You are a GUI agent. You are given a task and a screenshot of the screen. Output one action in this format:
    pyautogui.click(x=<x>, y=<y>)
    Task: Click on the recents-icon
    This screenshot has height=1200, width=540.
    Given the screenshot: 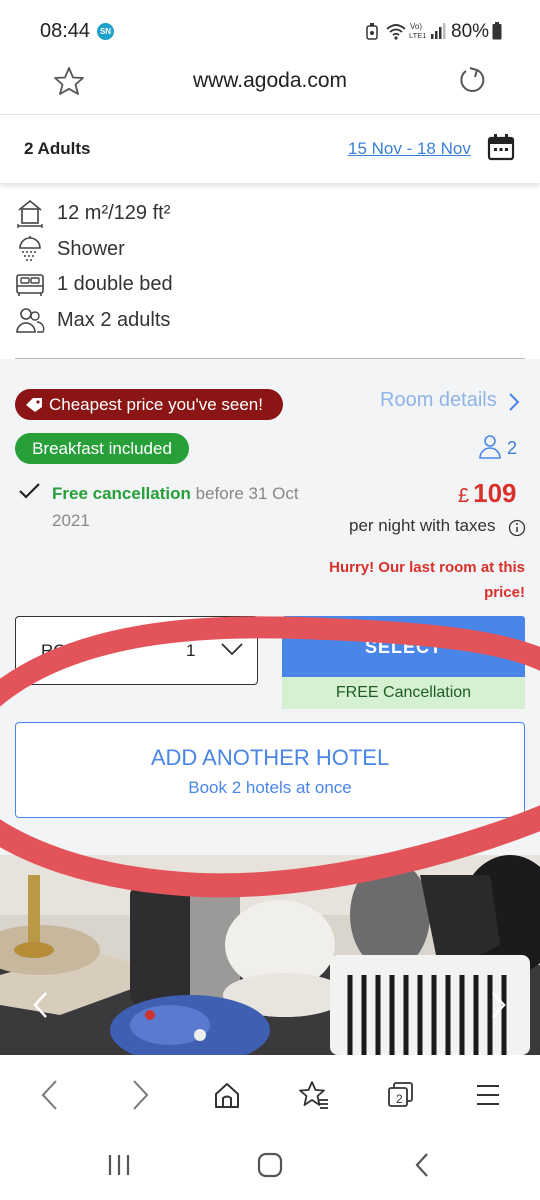 What is the action you would take?
    pyautogui.click(x=119, y=1165)
    